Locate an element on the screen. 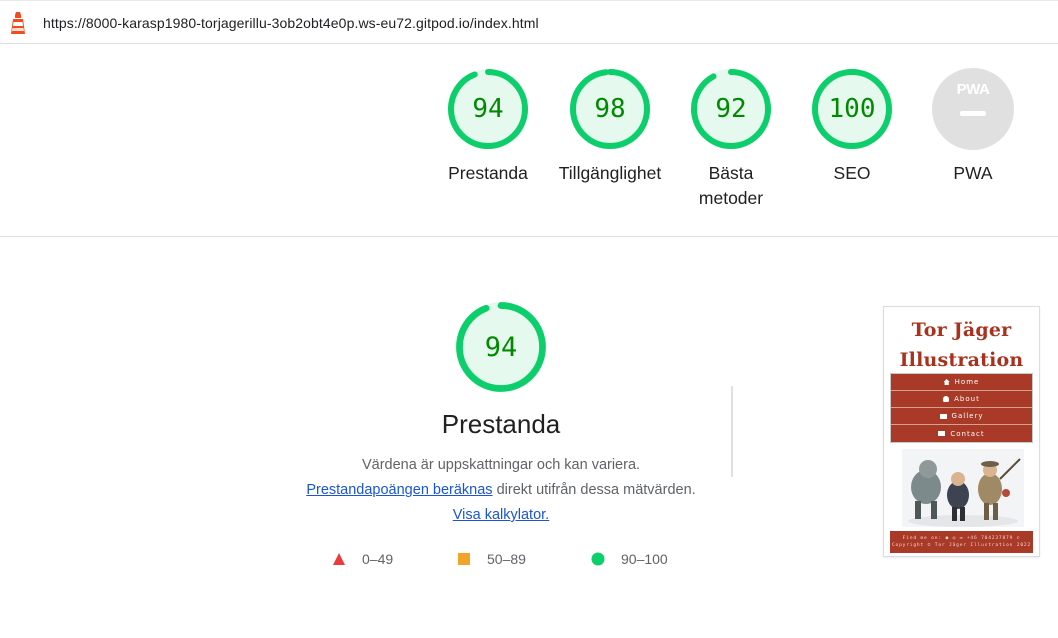  footer-copyright: Copyright © Tor Jäger Illustration 2022 is located at coordinates (961, 545).